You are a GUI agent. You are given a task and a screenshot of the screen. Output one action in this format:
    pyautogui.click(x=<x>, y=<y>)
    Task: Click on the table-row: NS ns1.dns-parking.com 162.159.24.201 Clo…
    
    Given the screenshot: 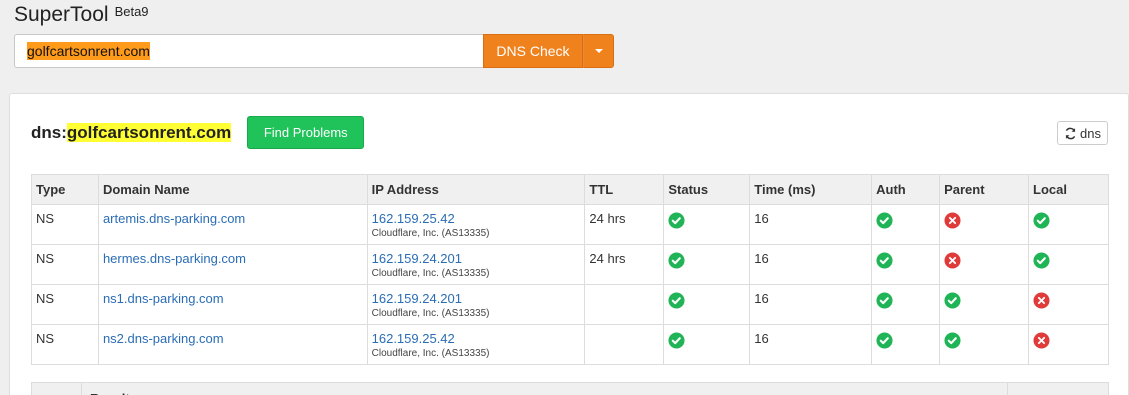 What is the action you would take?
    pyautogui.click(x=570, y=304)
    